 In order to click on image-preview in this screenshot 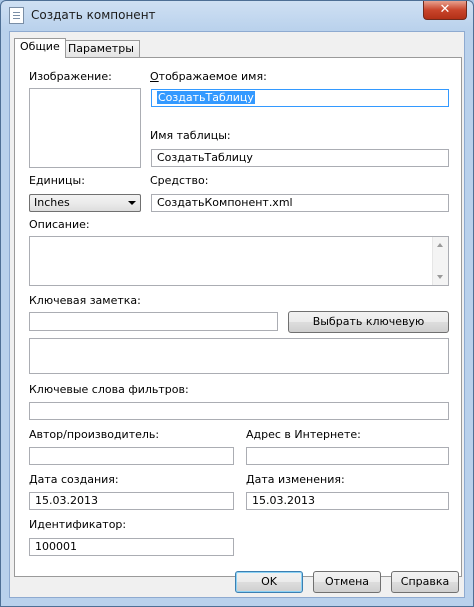, I will do `click(85, 128)`.